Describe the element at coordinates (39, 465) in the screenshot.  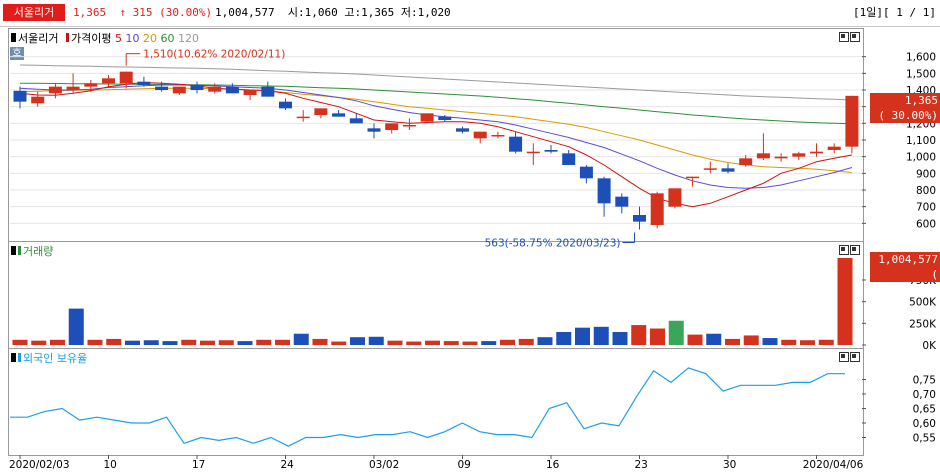
I see `x-axis-label: 2020/02/03` at that location.